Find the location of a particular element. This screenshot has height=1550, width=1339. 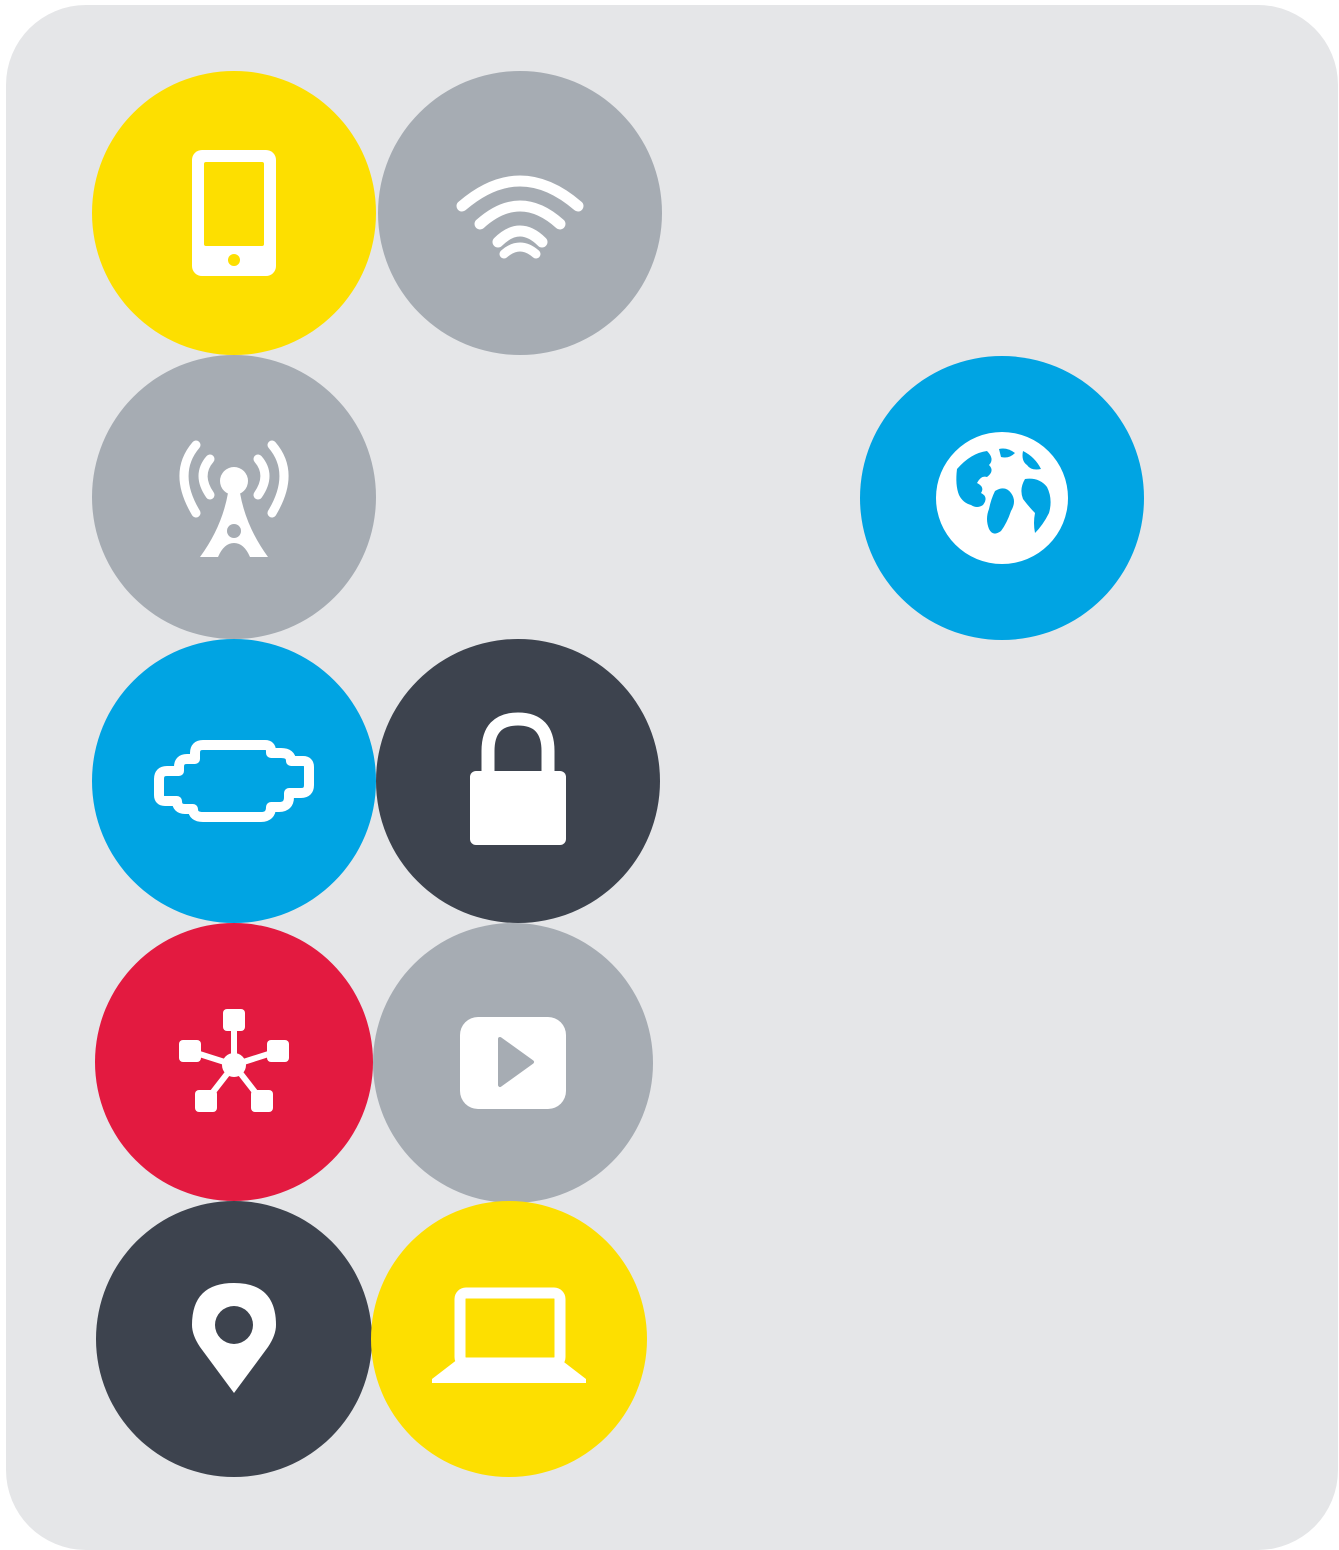

wifi-icon is located at coordinates (520, 217).